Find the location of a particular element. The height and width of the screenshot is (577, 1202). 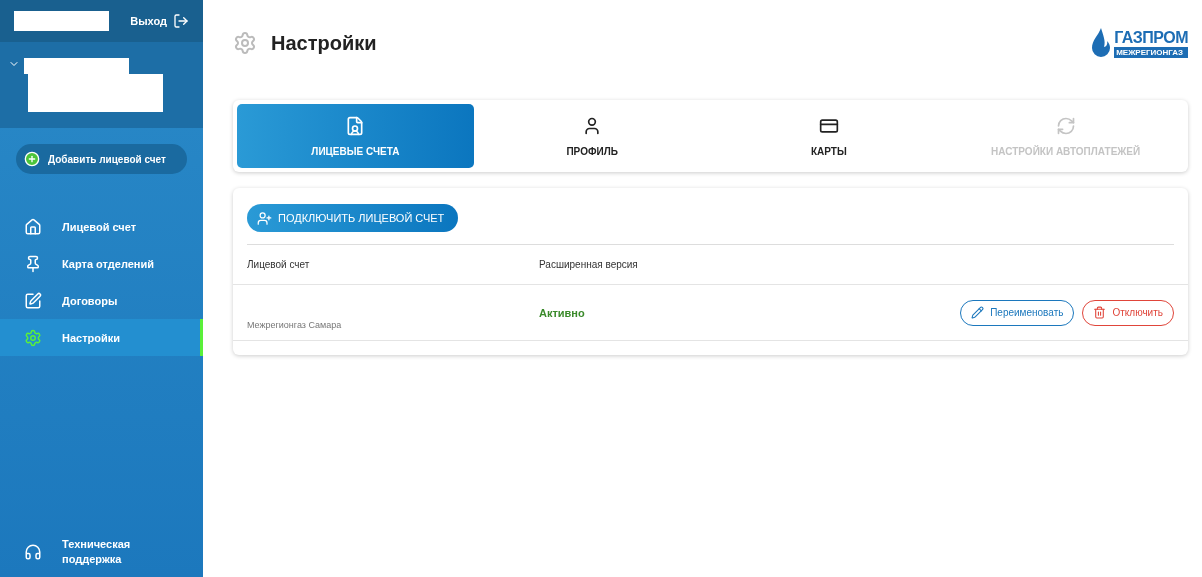

flame-icon is located at coordinates (1101, 43).